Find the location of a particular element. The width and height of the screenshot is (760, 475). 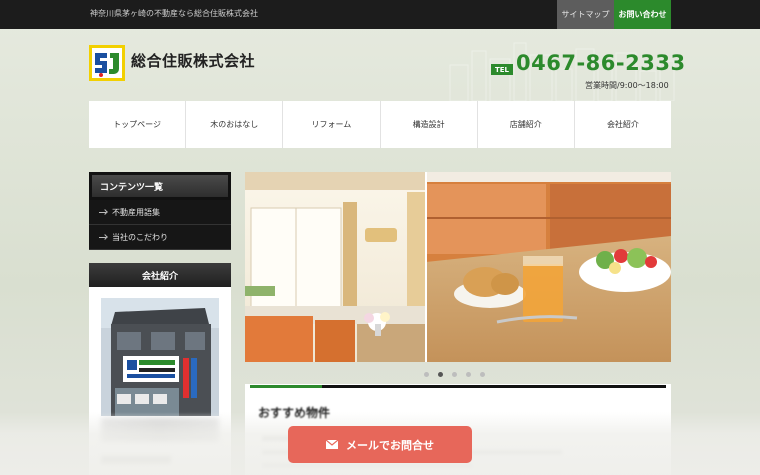

sidebar-item-glossary: 不動産用語集 is located at coordinates (160, 212).